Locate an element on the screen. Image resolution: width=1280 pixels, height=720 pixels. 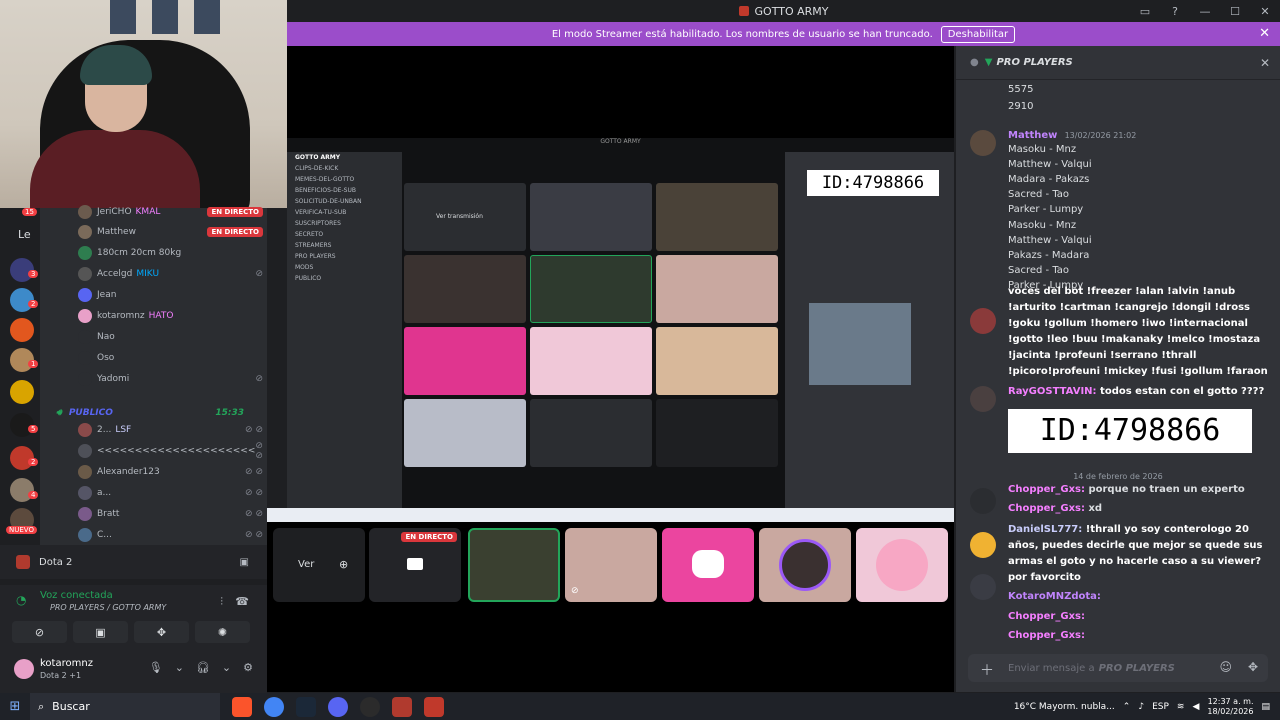
message-author: DanielSL777: is located at coordinates (1045, 529).